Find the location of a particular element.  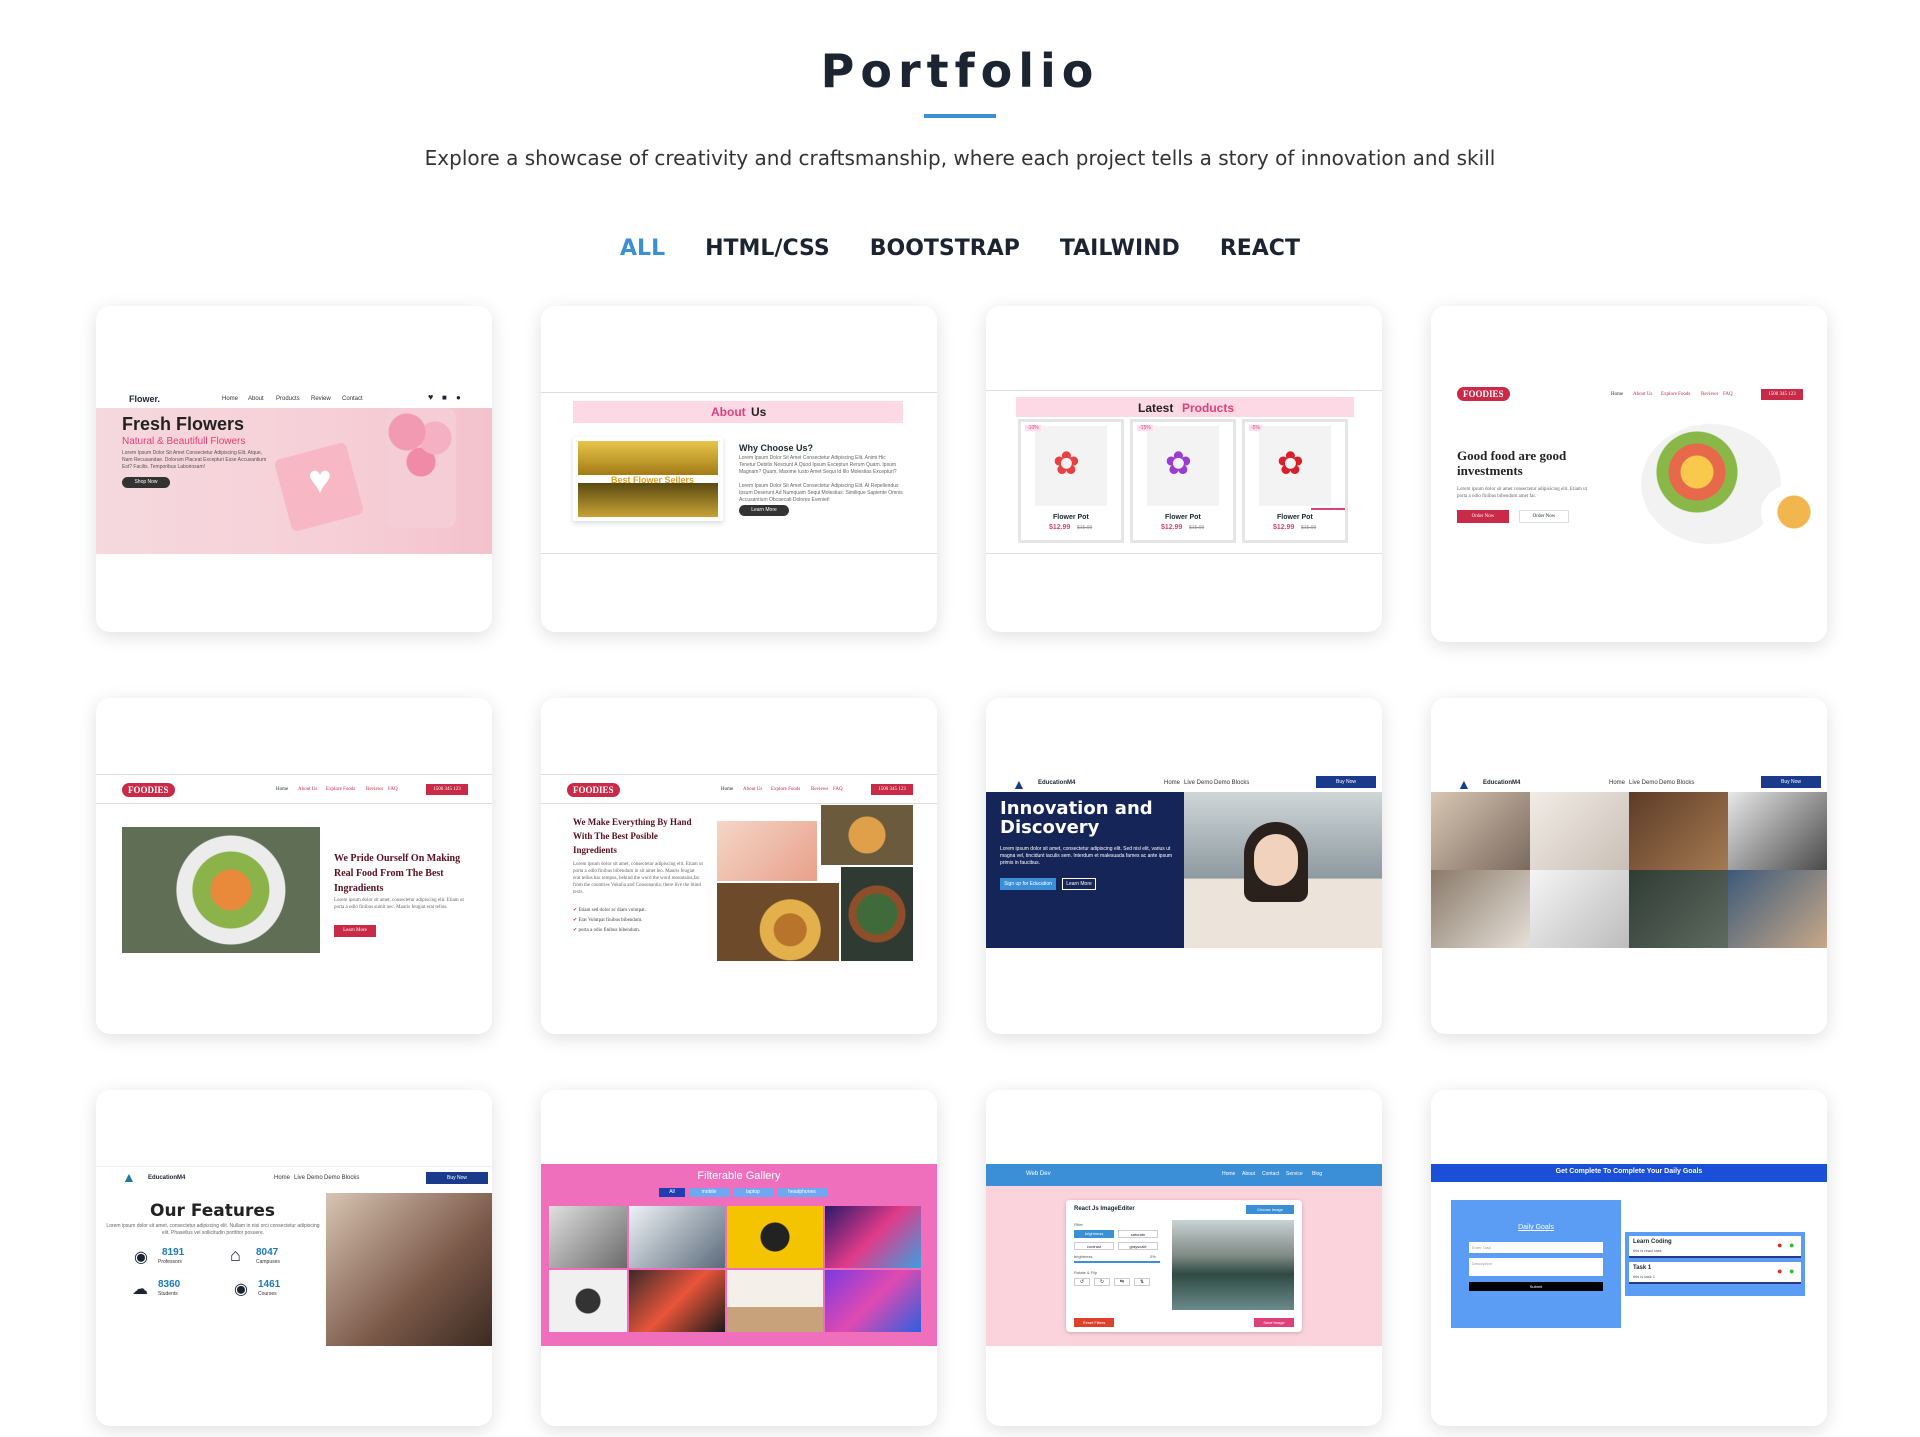

filter-all: ALL is located at coordinates (642, 248).